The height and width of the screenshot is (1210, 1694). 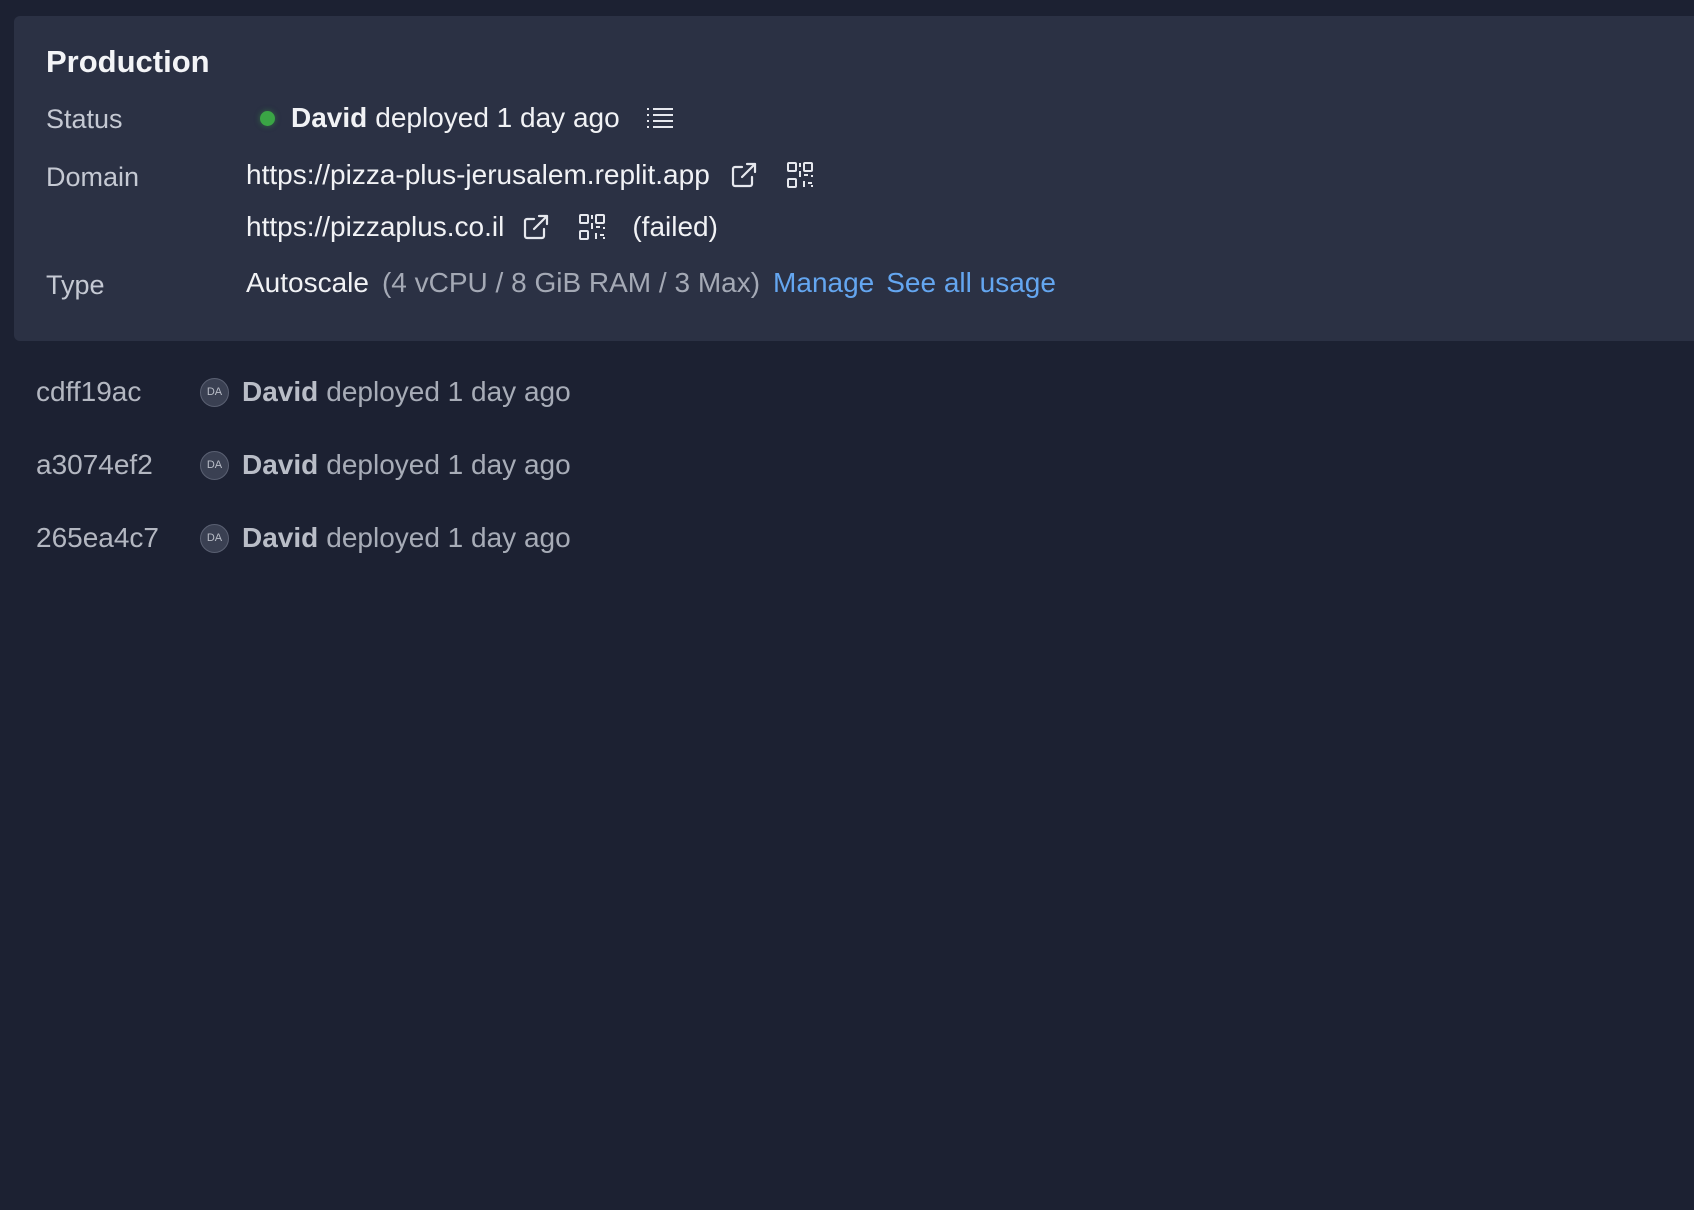 I want to click on domain-row-1: https://pizza-plus-jerusalem.replit.app, so click(x=530, y=175).